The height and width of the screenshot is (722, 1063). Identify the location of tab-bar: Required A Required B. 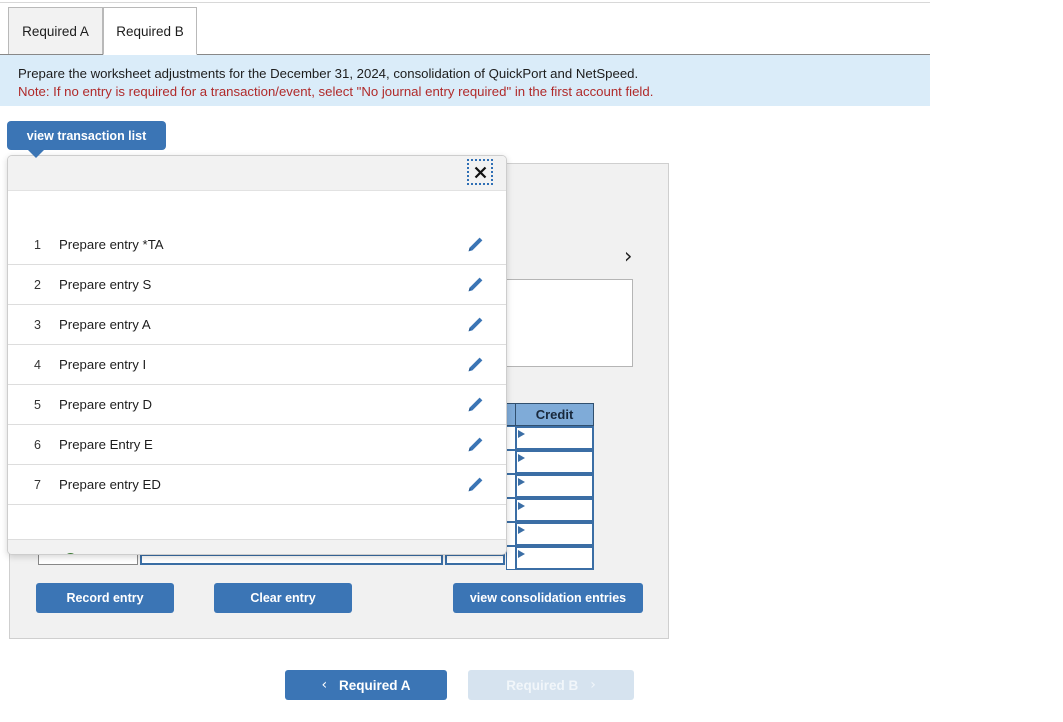
(465, 28).